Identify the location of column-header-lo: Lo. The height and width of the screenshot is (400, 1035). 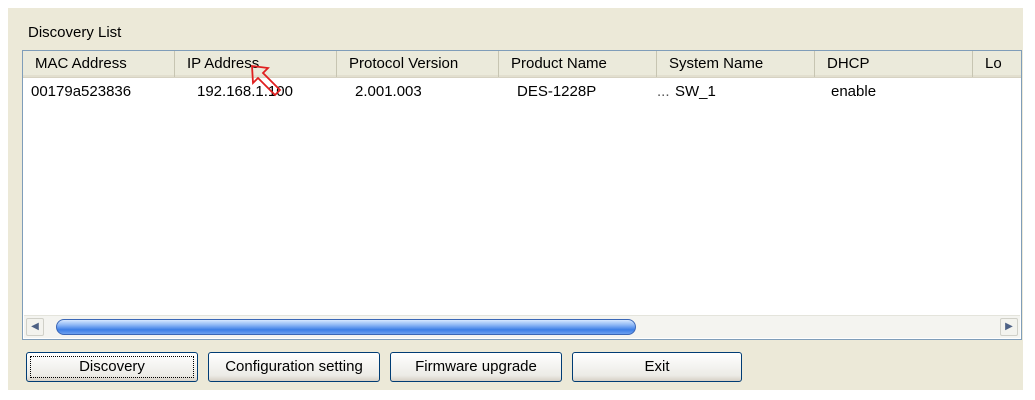
(997, 64).